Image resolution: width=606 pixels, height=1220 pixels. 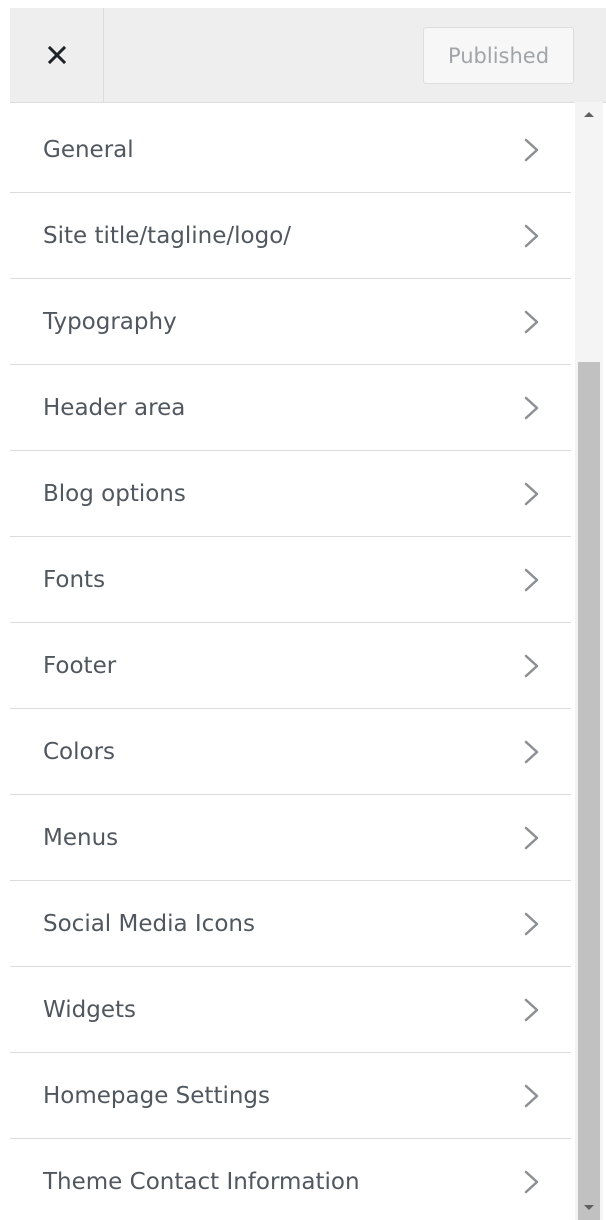 What do you see at coordinates (290, 494) in the screenshot?
I see `menu-item: Blog options` at bounding box center [290, 494].